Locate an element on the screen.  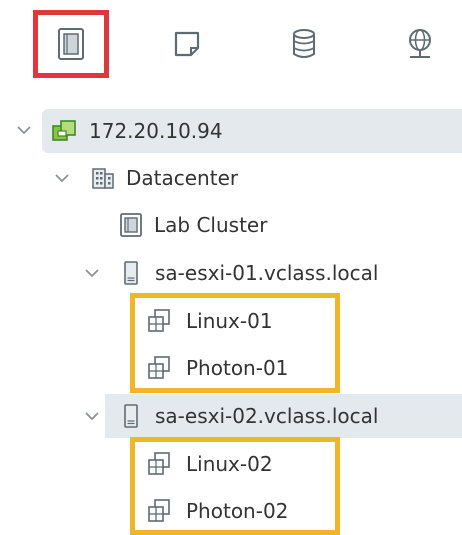
vm-linux-01-label: Linux-01 is located at coordinates (229, 321).